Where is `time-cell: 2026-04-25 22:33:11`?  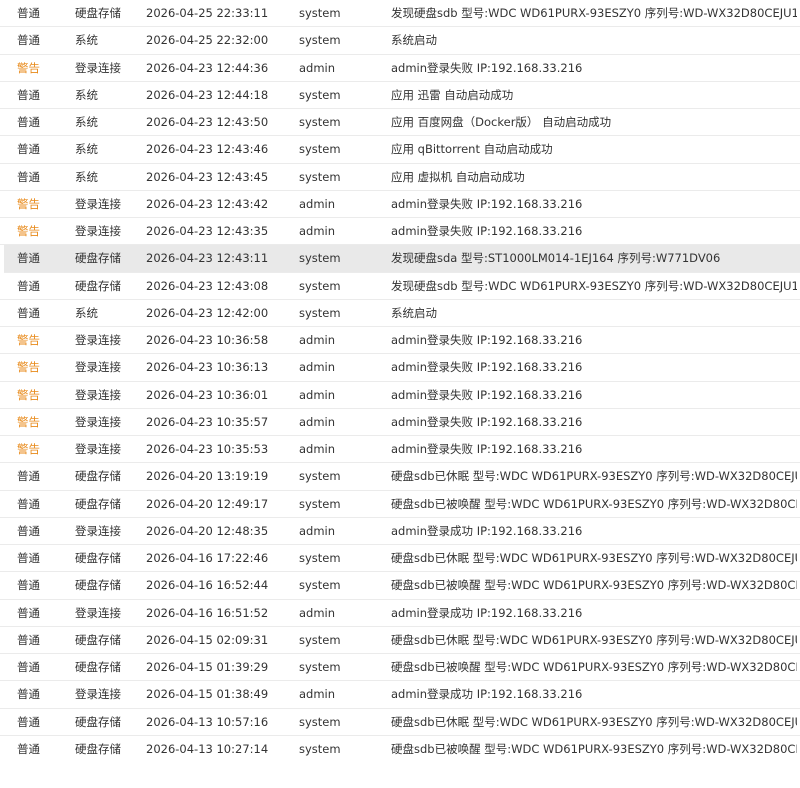 time-cell: 2026-04-25 22:33:11 is located at coordinates (207, 13).